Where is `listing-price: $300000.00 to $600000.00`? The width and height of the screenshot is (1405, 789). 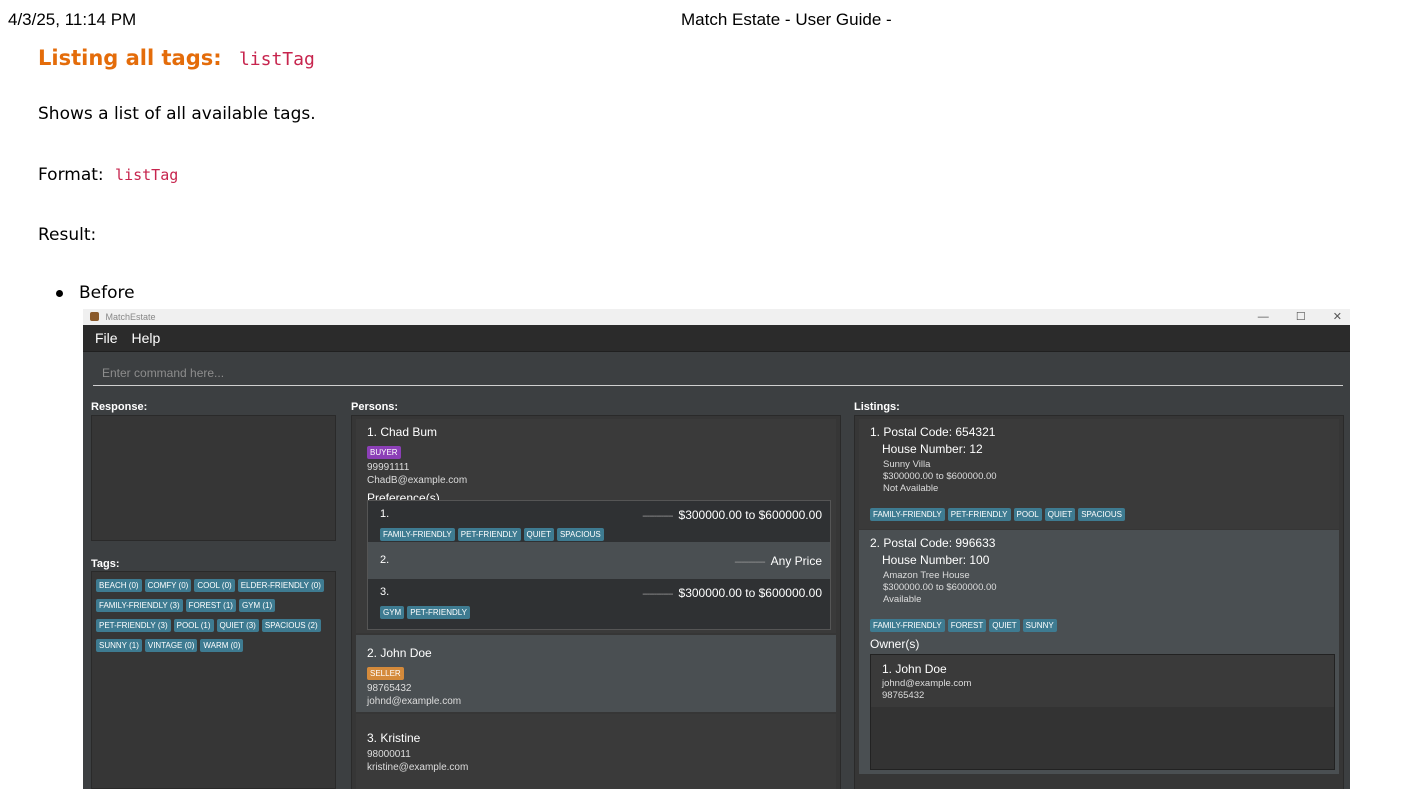
listing-price: $300000.00 to $600000.00 is located at coordinates (940, 587).